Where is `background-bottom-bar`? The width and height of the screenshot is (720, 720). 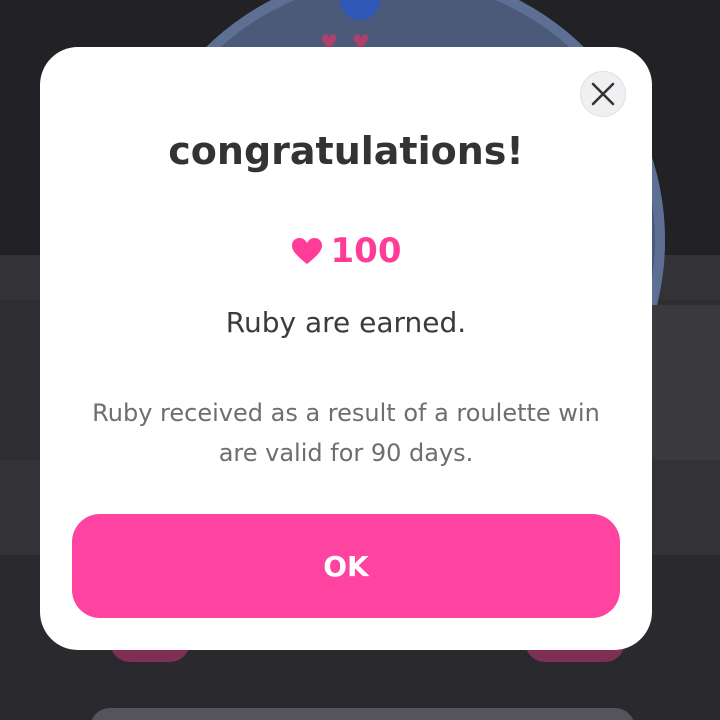 background-bottom-bar is located at coordinates (362, 714).